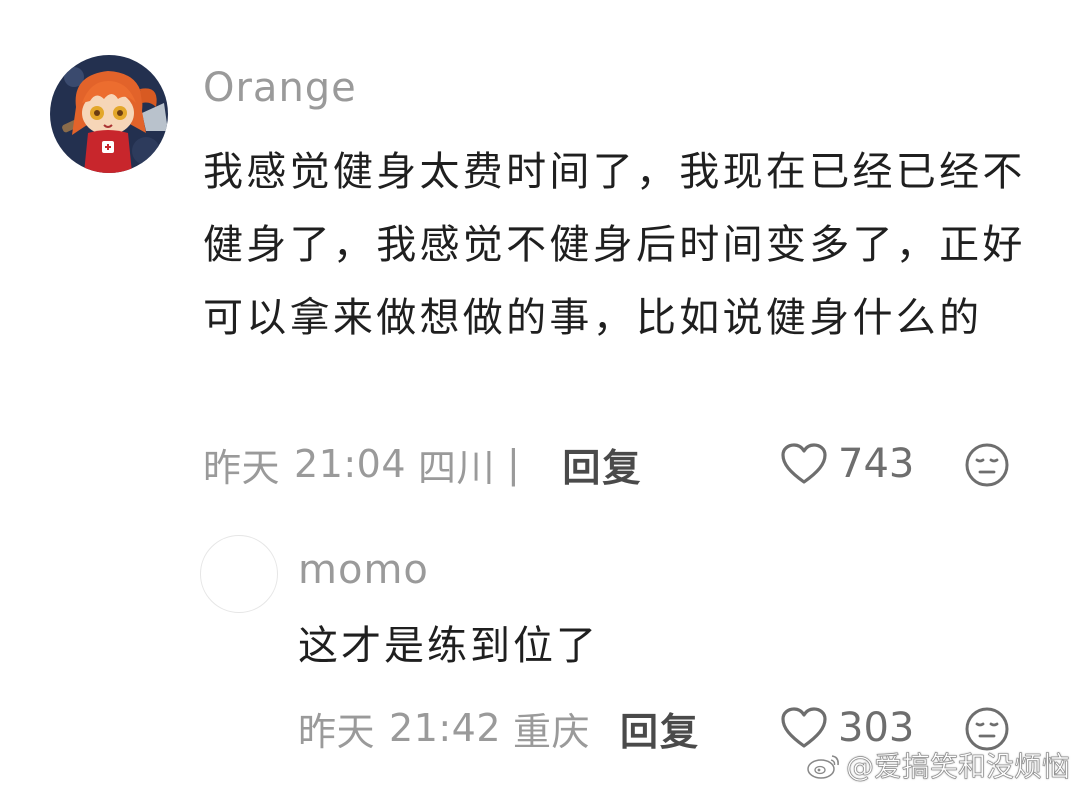 This screenshot has width=1080, height=793. Describe the element at coordinates (602, 464) in the screenshot. I see `comment-reply-button: 回复` at that location.